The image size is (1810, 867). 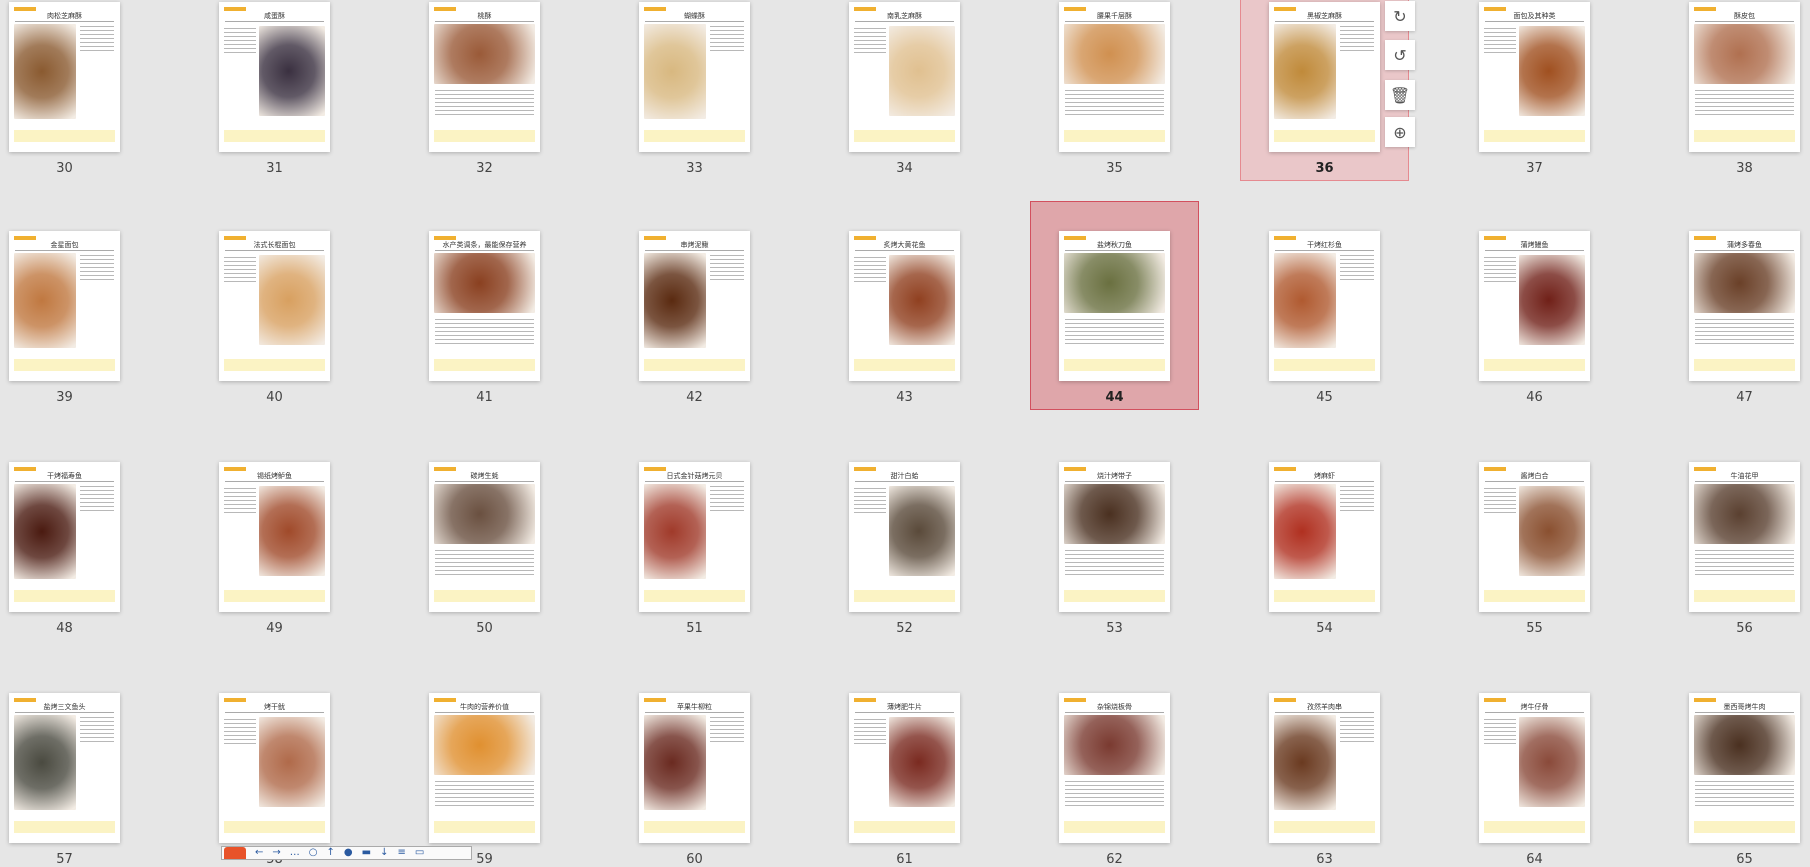 What do you see at coordinates (694, 306) in the screenshot?
I see `page-thumbnail: 串烤泥鳅` at bounding box center [694, 306].